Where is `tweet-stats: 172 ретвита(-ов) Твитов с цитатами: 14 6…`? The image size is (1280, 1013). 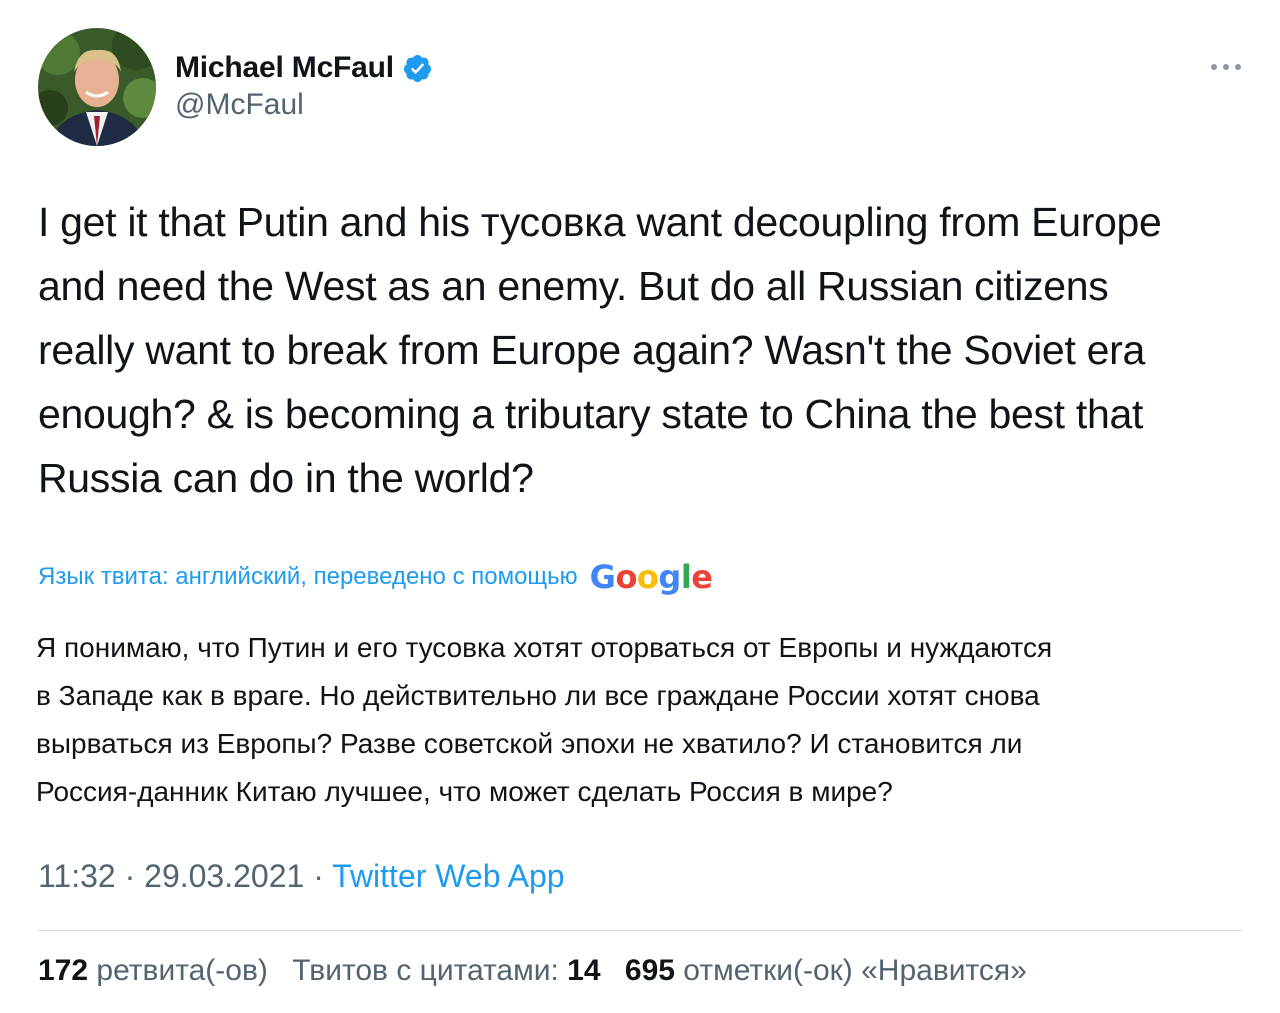 tweet-stats: 172 ретвита(-ов) Твитов с цитатами: 14 6… is located at coordinates (532, 971).